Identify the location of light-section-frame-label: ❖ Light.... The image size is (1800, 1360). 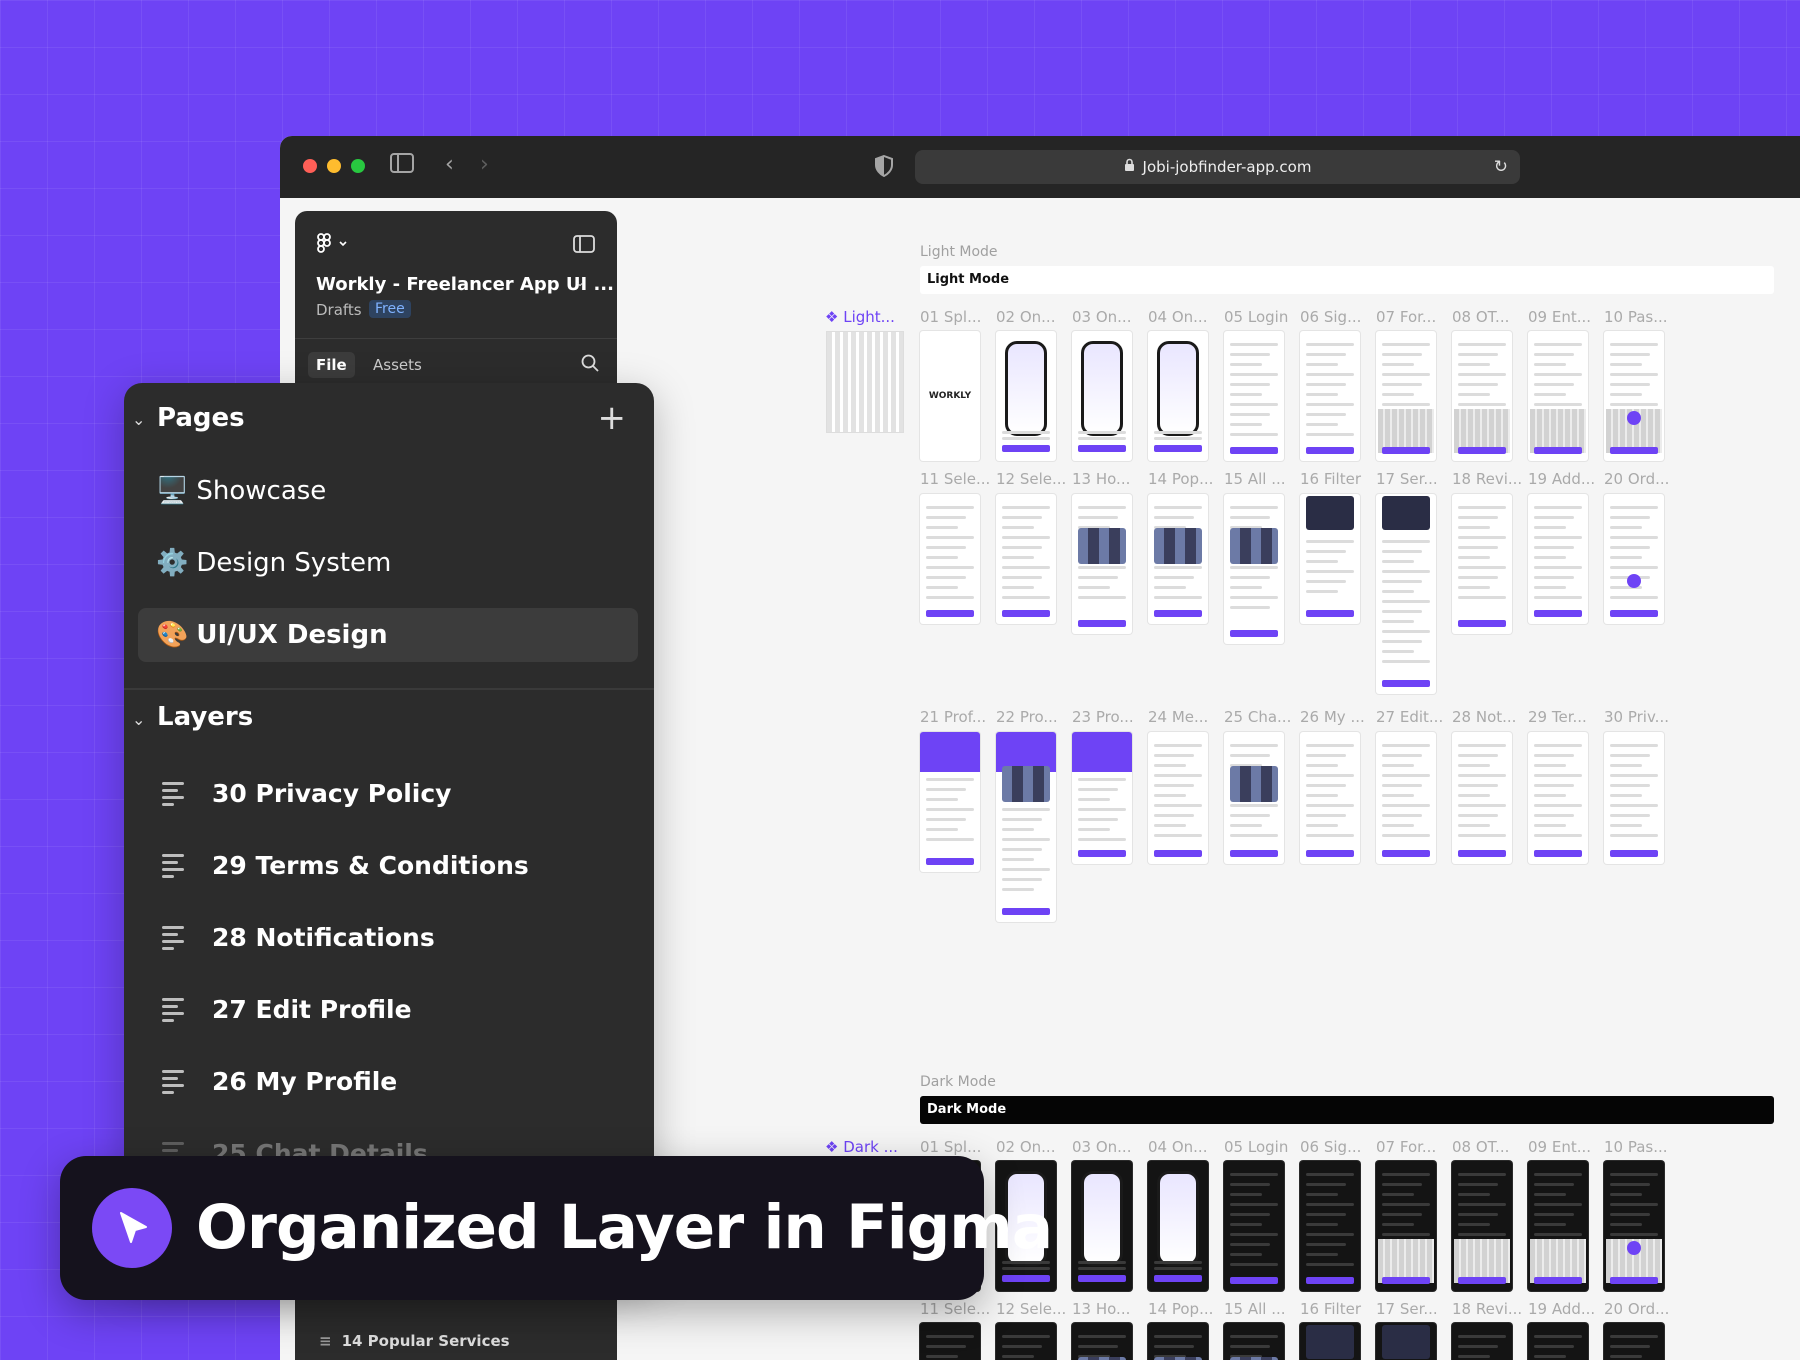
(860, 317).